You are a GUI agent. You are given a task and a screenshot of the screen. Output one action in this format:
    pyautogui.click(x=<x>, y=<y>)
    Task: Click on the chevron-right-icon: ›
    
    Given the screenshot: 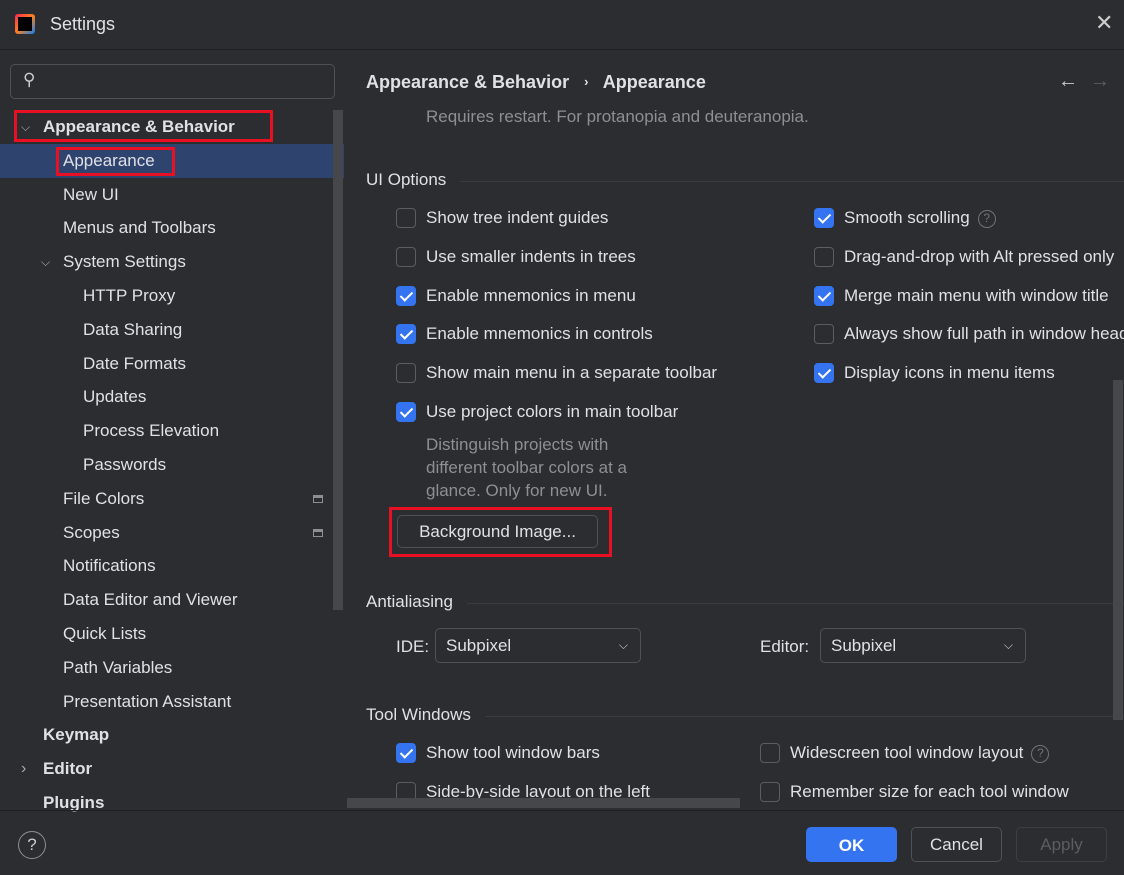 What is the action you would take?
    pyautogui.click(x=23, y=769)
    